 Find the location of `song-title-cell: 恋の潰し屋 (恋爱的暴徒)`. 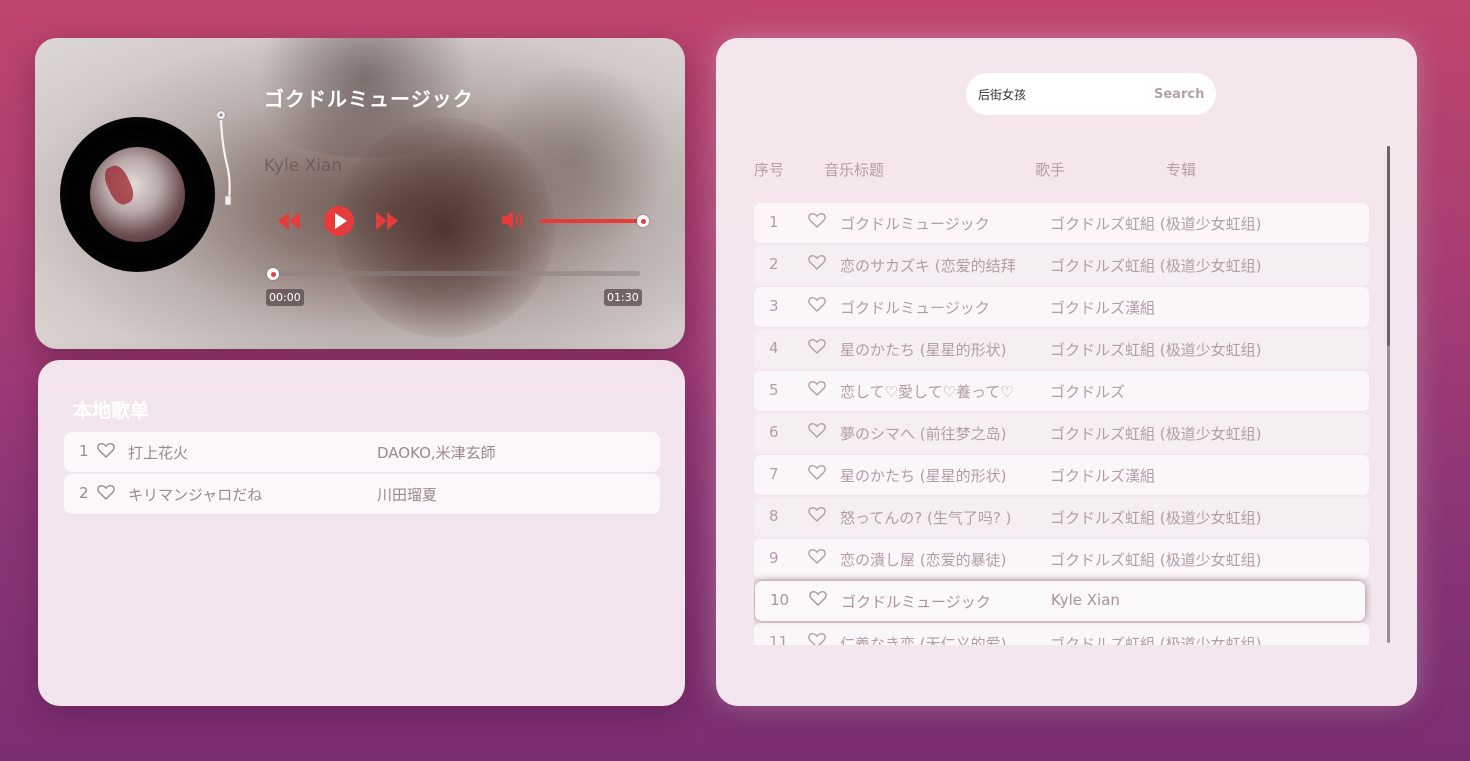

song-title-cell: 恋の潰し屋 (恋爱的暴徒) is located at coordinates (923, 560).